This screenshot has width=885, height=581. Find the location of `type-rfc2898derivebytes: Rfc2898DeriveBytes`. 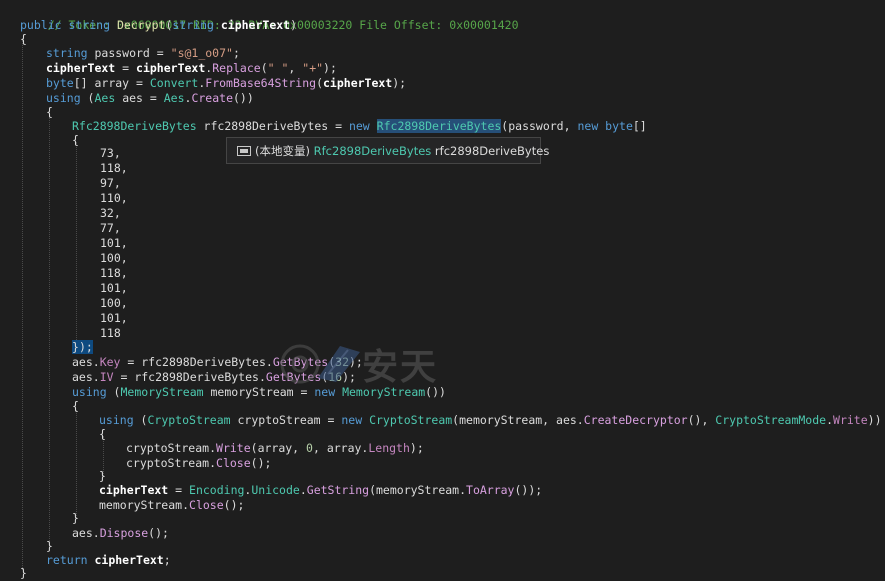

type-rfc2898derivebytes: Rfc2898DeriveBytes is located at coordinates (134, 126).